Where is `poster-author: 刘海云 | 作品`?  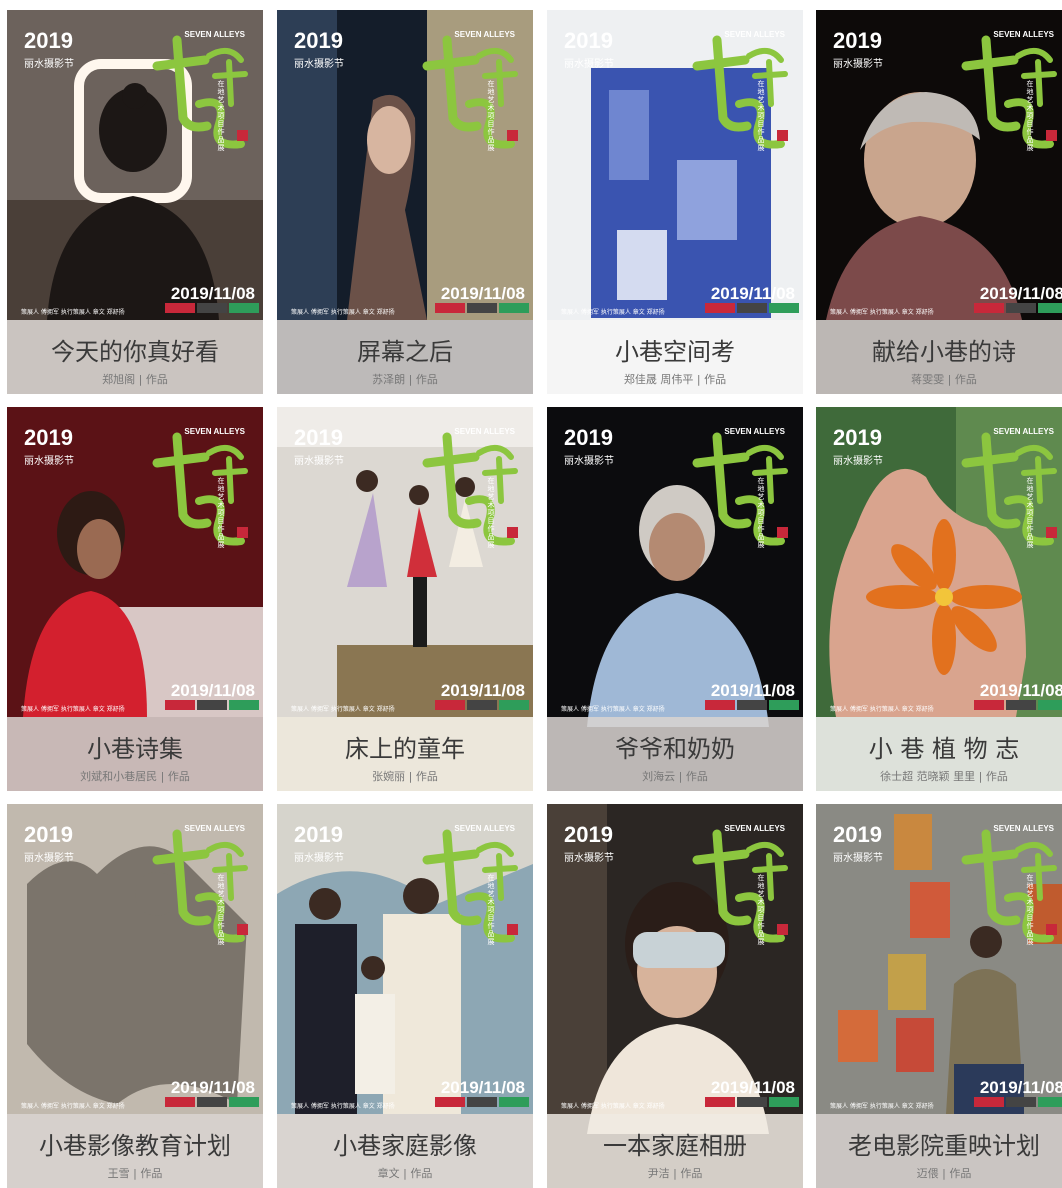 poster-author: 刘海云 | 作品 is located at coordinates (675, 776).